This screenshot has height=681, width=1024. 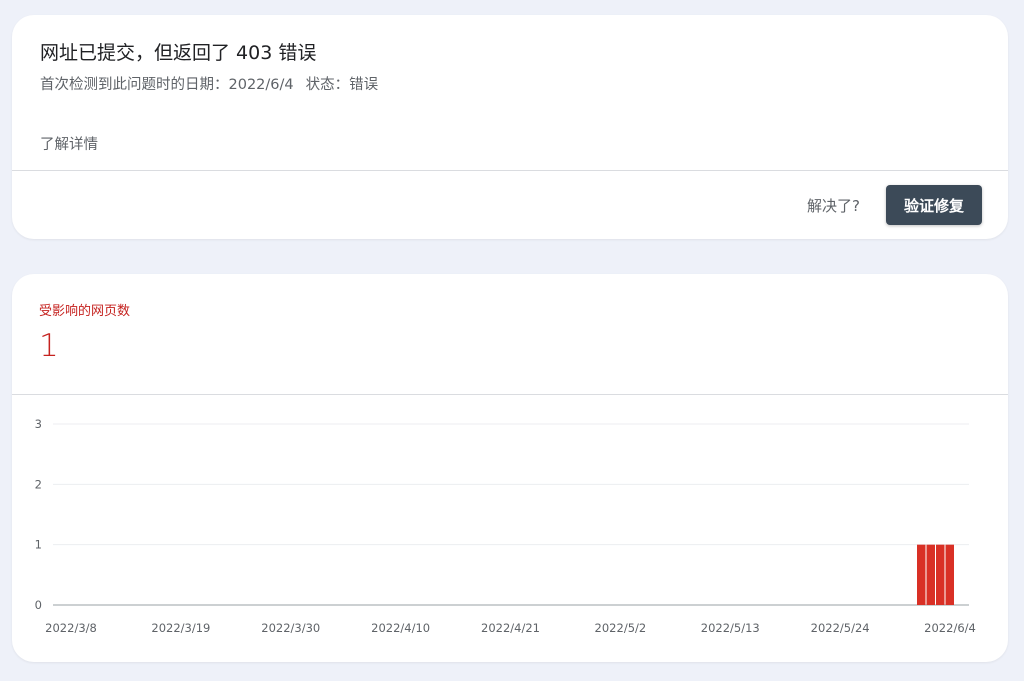 I want to click on x-tick-label: 2022/3/30, so click(x=290, y=628).